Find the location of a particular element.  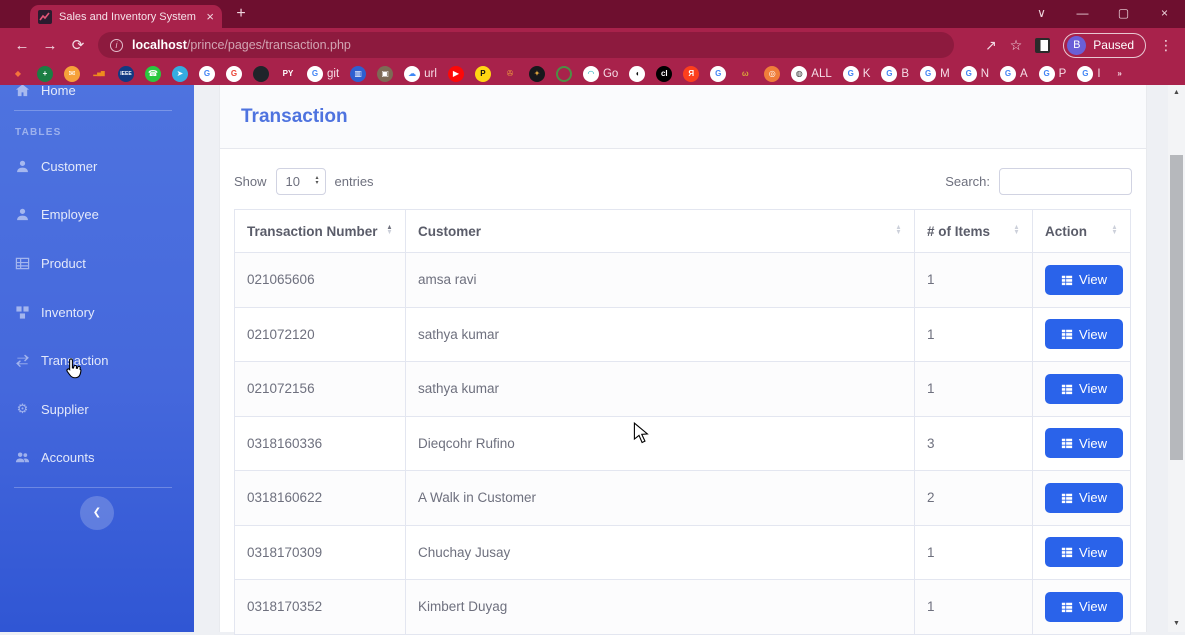

globe-icon: ◍ ALL is located at coordinates (811, 73).